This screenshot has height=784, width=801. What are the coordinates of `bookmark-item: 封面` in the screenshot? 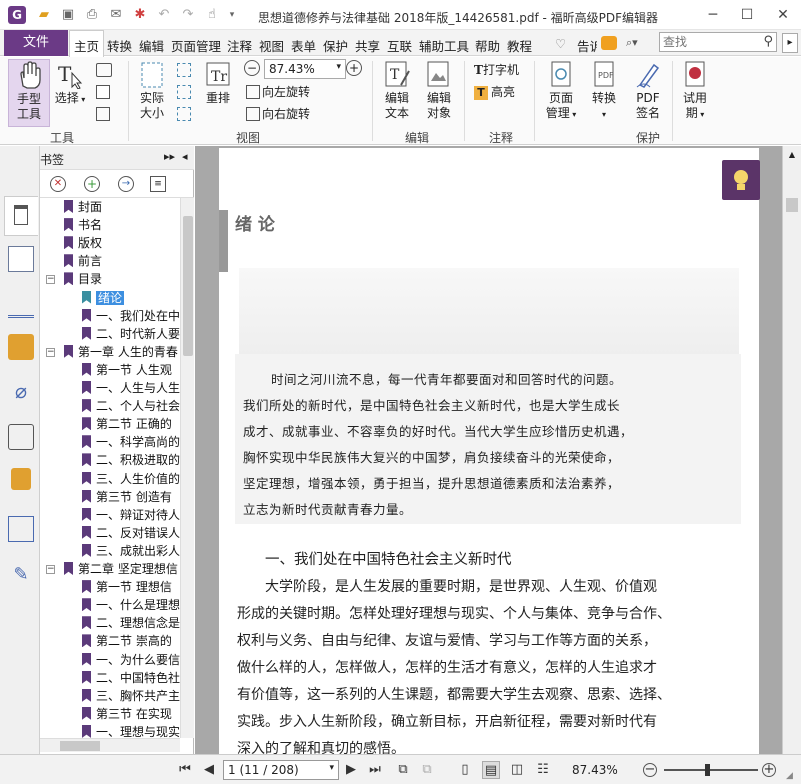 It's located at (83, 207).